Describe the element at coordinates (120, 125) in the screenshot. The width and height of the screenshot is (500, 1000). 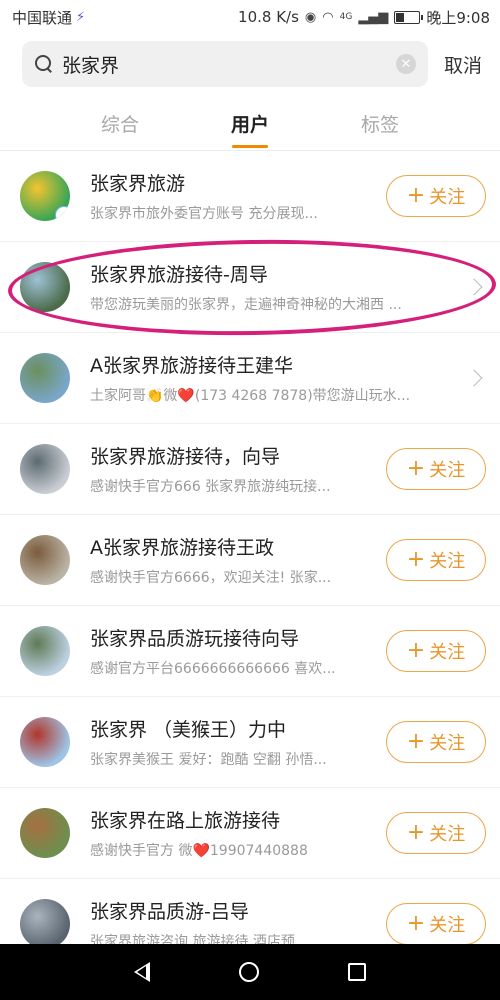
I see `tab-general: 综合` at that location.